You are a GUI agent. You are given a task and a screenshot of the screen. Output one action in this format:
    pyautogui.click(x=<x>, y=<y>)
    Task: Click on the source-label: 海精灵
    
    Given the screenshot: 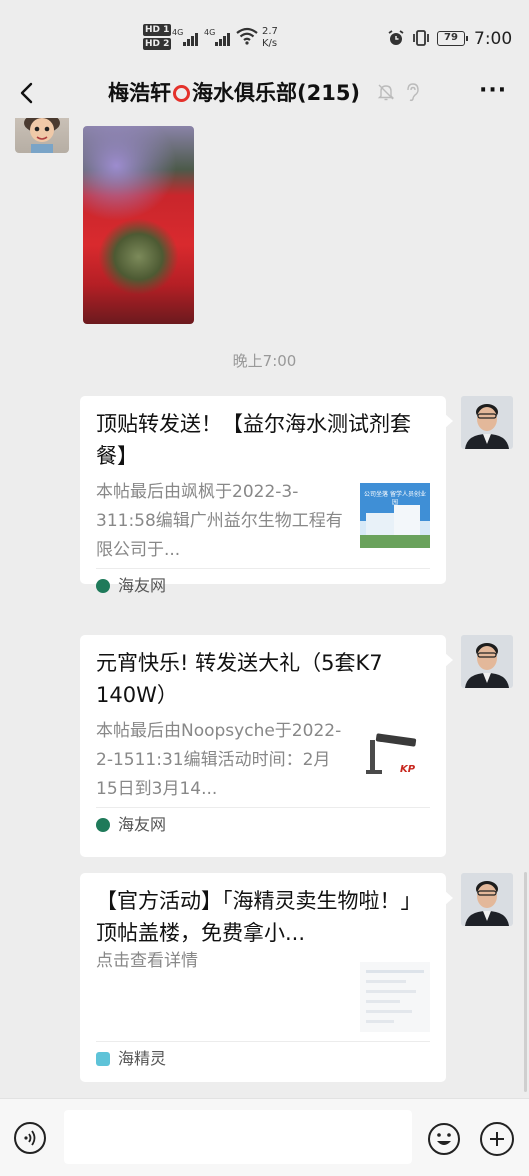 What is the action you would take?
    pyautogui.click(x=142, y=1058)
    